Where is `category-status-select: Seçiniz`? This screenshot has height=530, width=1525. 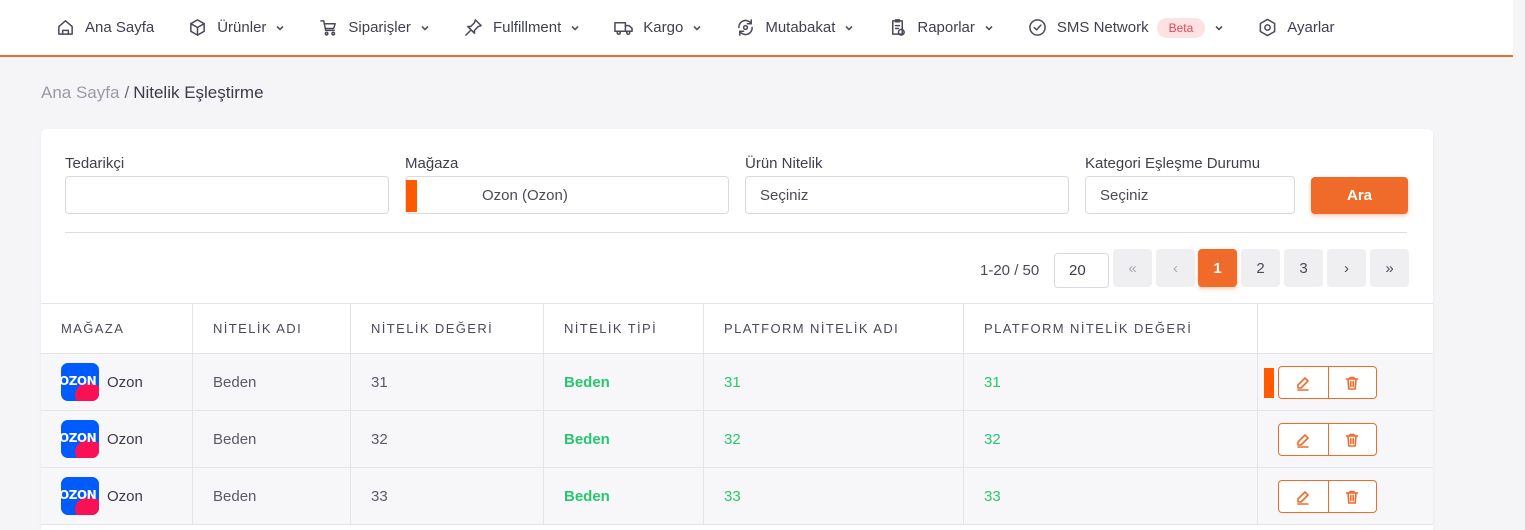
category-status-select: Seçiniz is located at coordinates (1190, 195).